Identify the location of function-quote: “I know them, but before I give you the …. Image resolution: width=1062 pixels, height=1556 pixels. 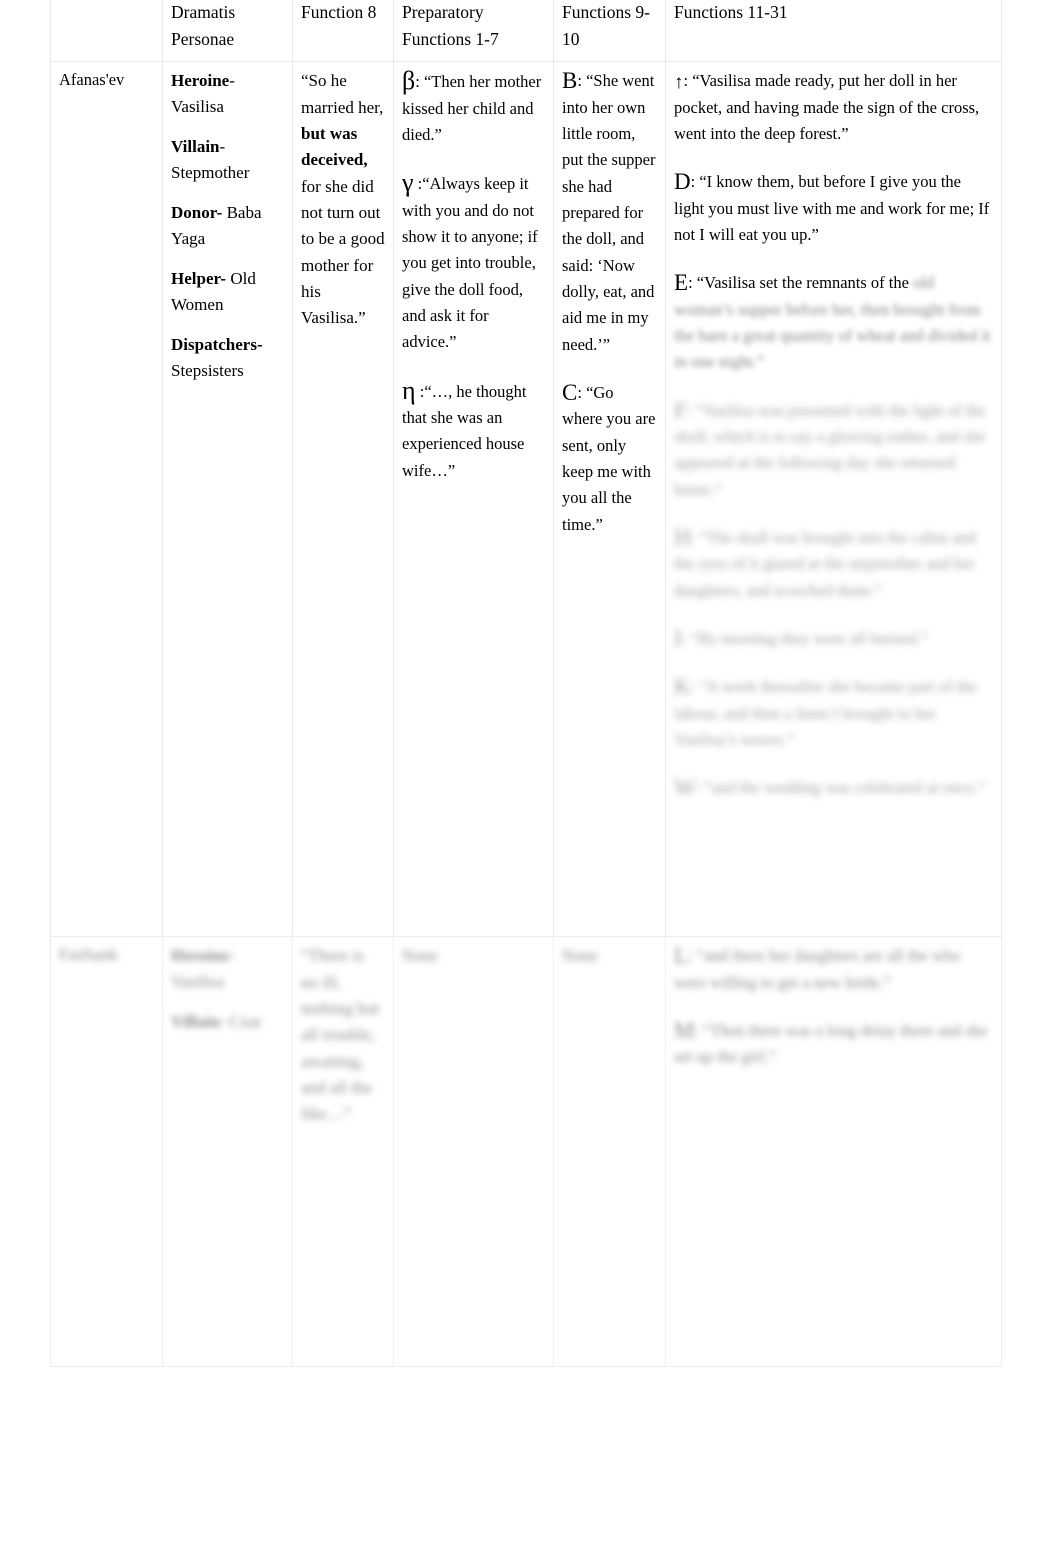
(832, 208).